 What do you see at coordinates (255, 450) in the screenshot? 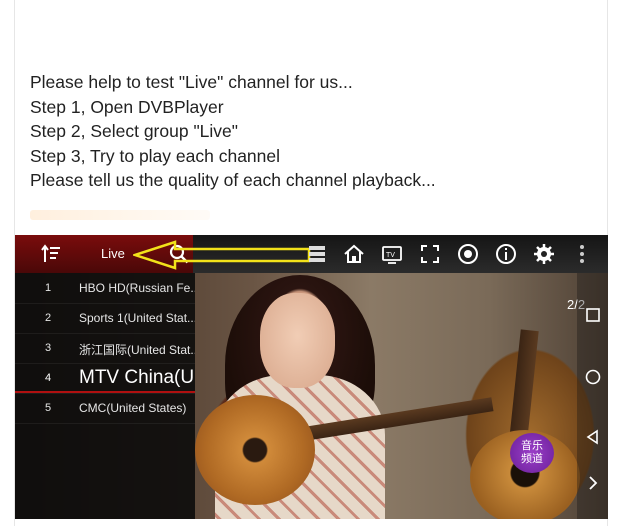
I see `guitar-image` at bounding box center [255, 450].